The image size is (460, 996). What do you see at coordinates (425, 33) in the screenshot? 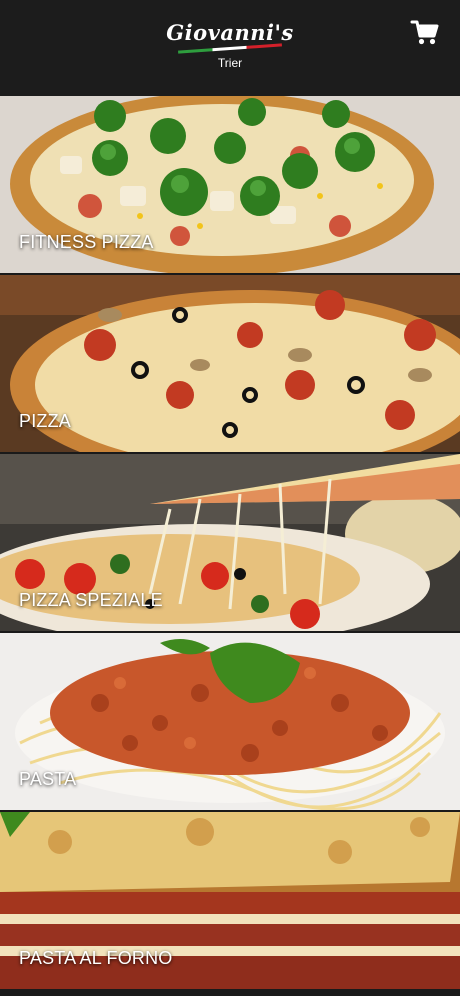
I see `cart-icon` at bounding box center [425, 33].